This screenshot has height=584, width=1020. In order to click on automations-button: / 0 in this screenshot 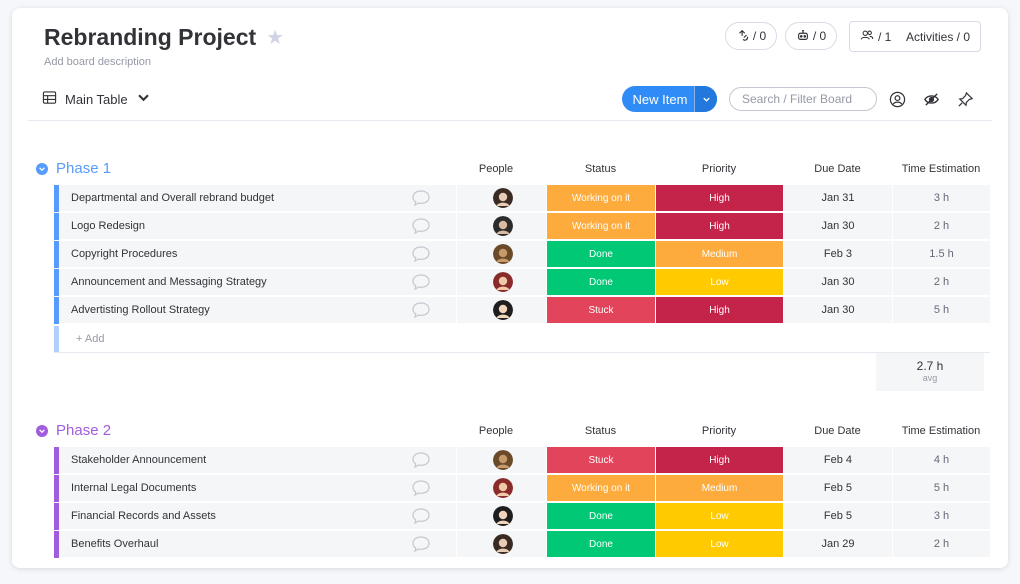, I will do `click(811, 36)`.